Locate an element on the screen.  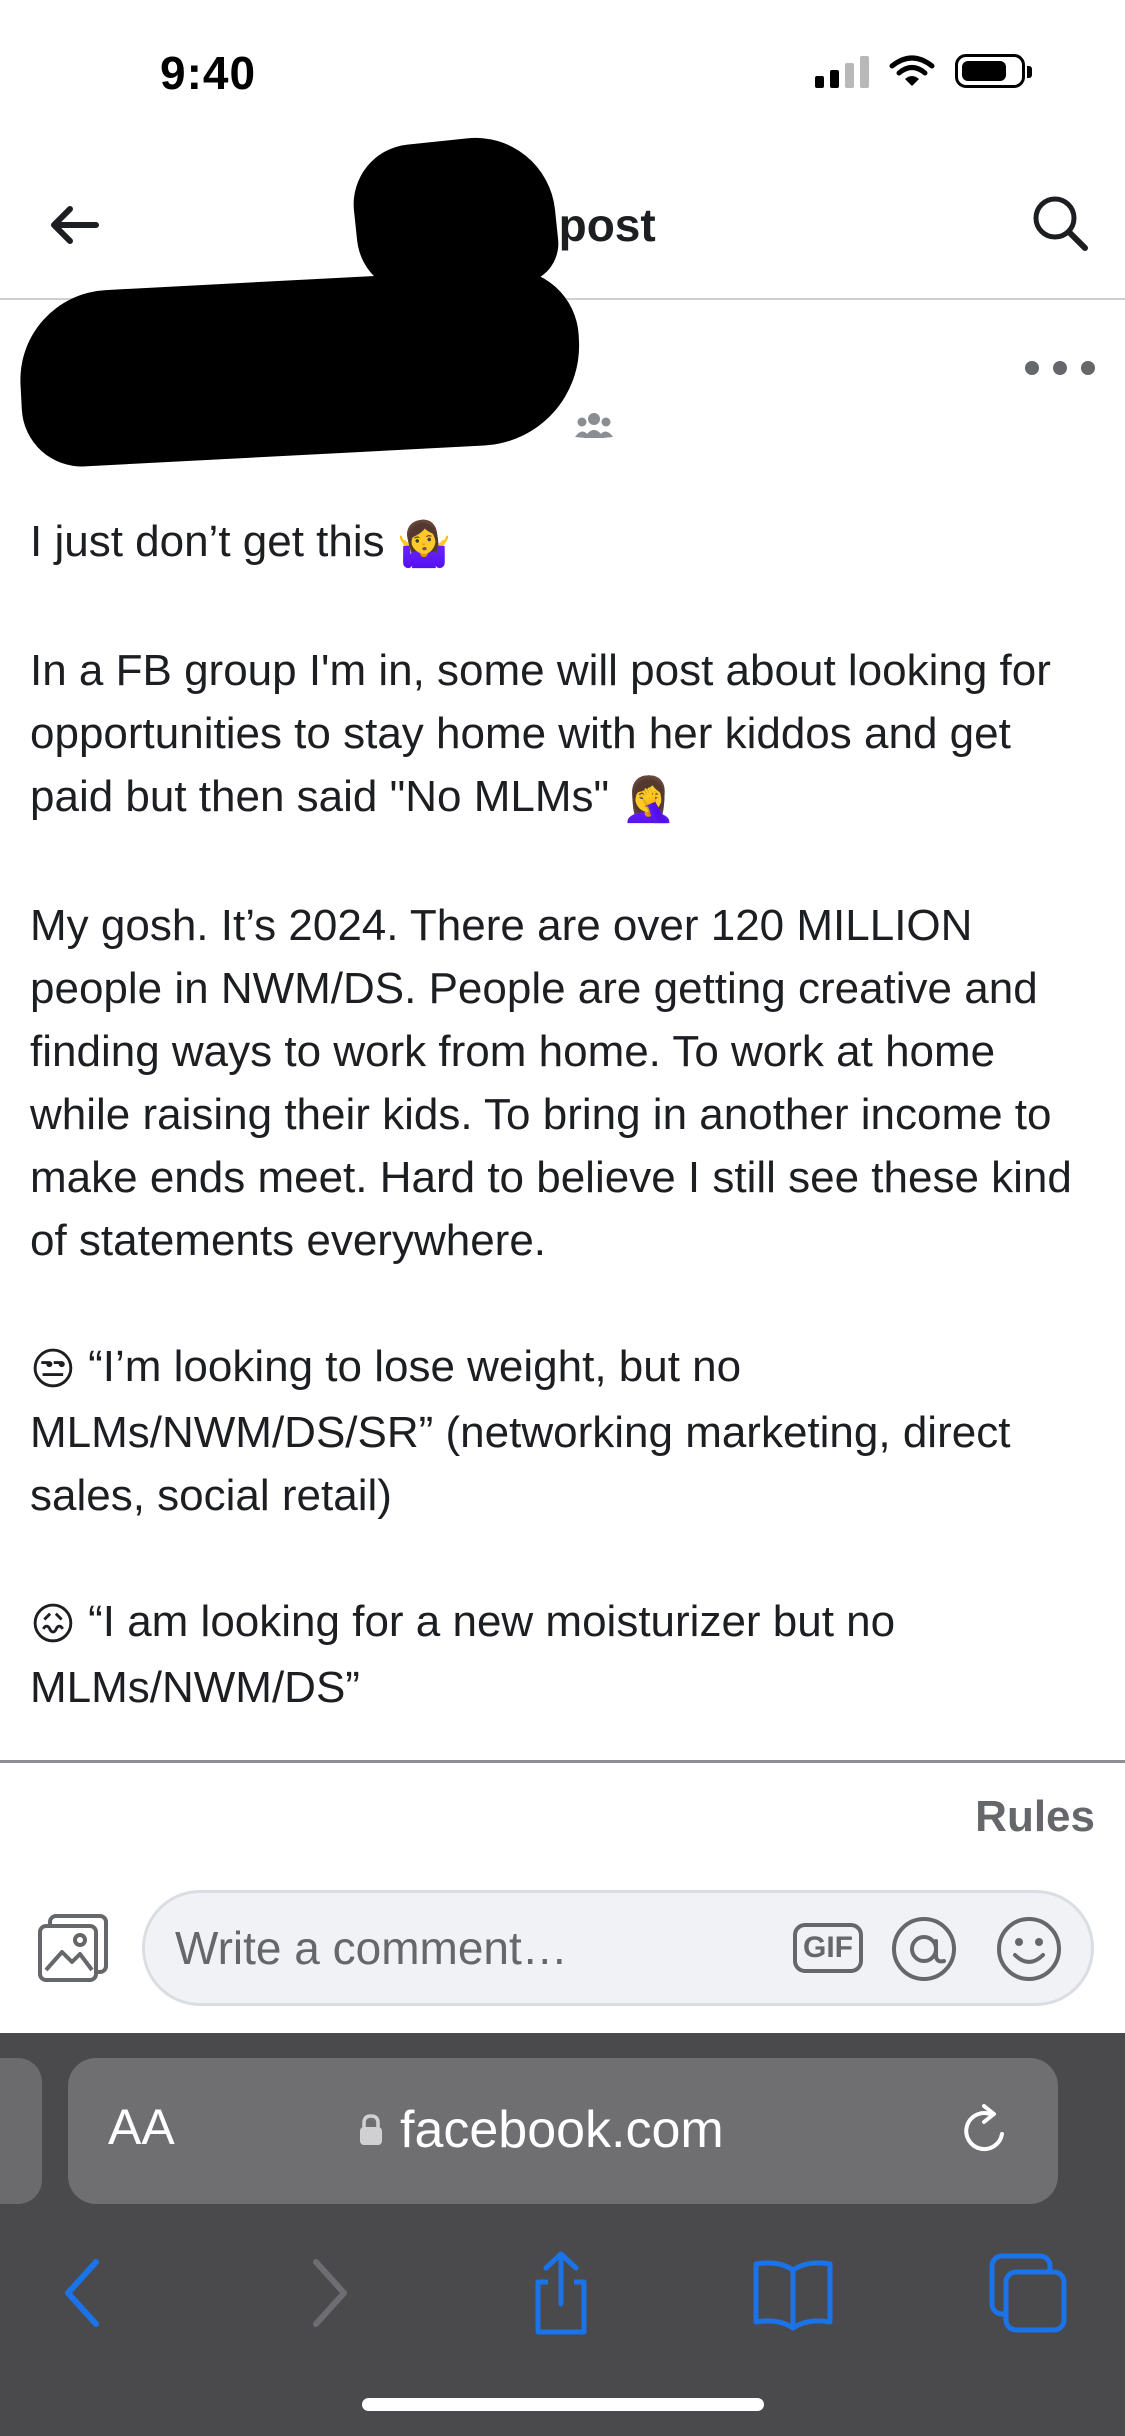
redaction-mark is located at coordinates (300, 367).